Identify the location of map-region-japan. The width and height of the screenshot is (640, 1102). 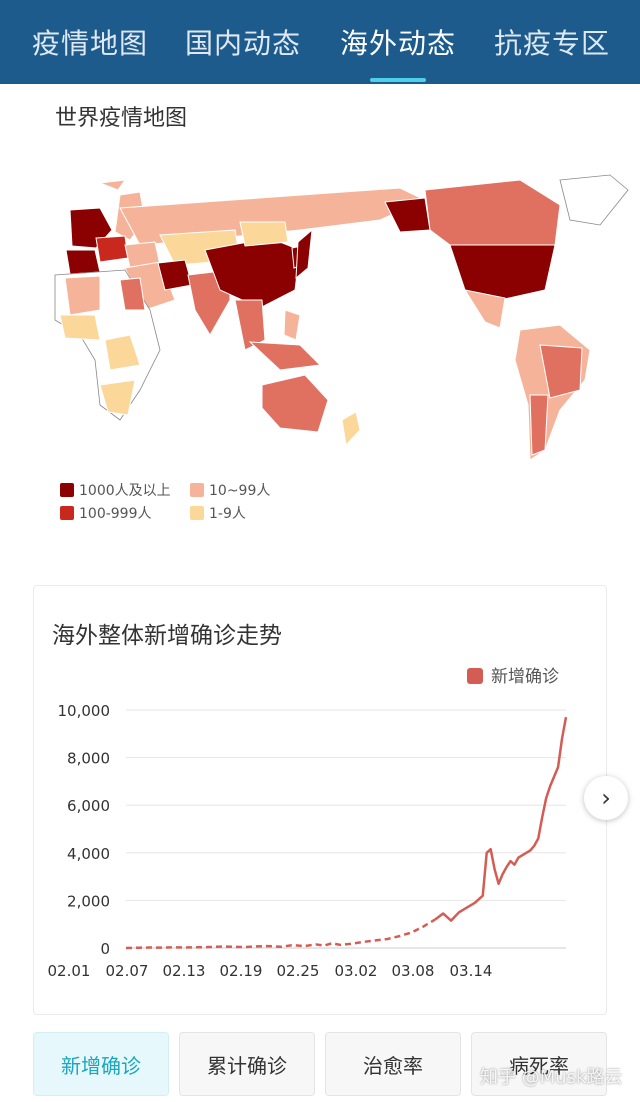
(304, 254).